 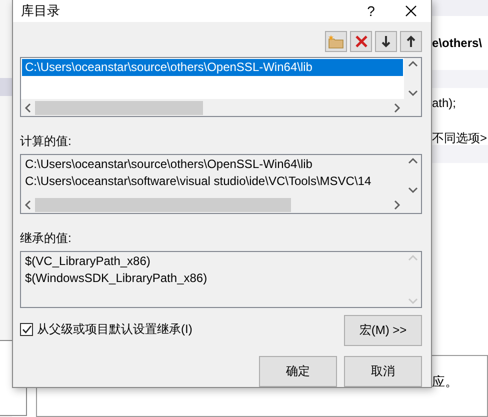 I want to click on checkbox-label: 从父级或项目默认设置继承(I), so click(x=114, y=329).